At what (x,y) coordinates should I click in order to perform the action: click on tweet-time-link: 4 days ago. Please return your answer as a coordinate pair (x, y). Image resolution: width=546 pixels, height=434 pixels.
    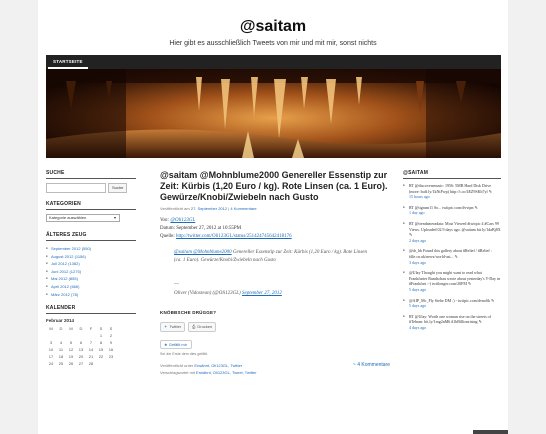
    Looking at the image, I should click on (417, 327).